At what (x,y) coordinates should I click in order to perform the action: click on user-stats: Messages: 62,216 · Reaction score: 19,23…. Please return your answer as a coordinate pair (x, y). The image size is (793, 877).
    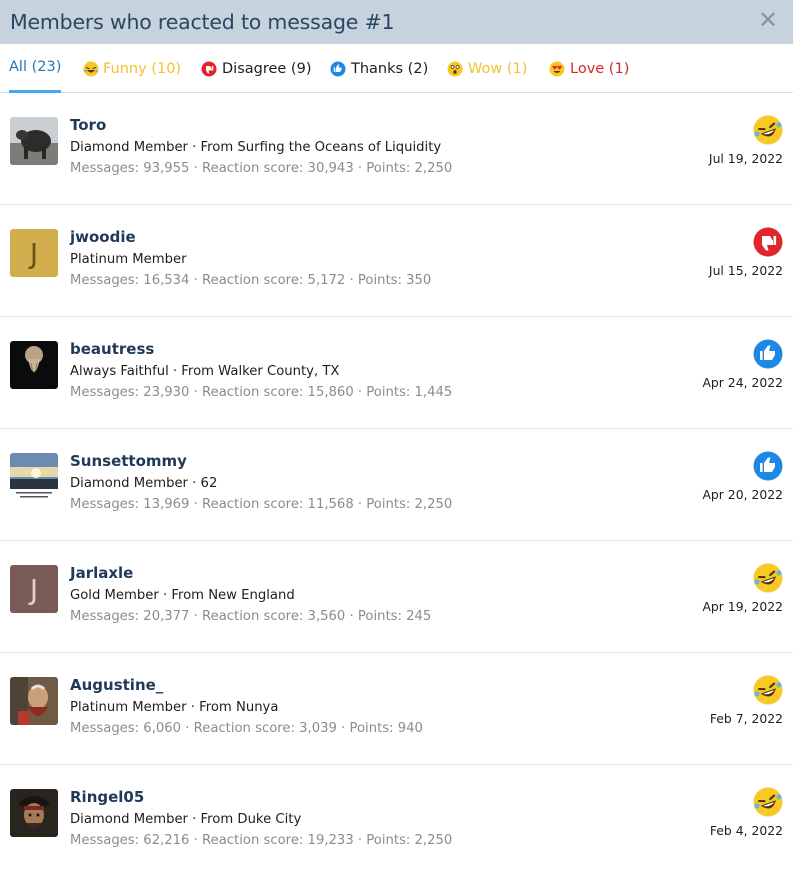
    Looking at the image, I should click on (261, 840).